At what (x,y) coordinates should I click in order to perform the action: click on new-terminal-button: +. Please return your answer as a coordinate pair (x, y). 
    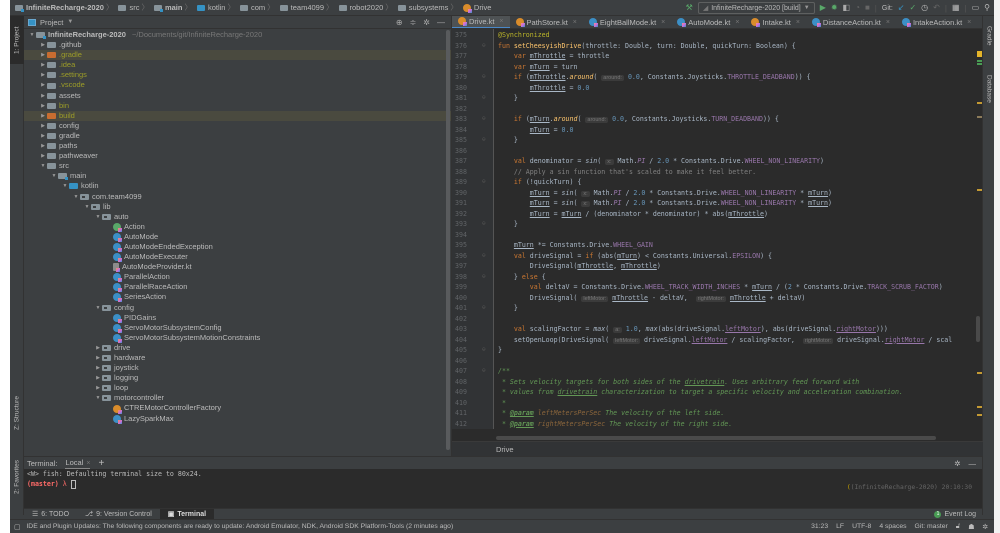
    Looking at the image, I should click on (101, 463).